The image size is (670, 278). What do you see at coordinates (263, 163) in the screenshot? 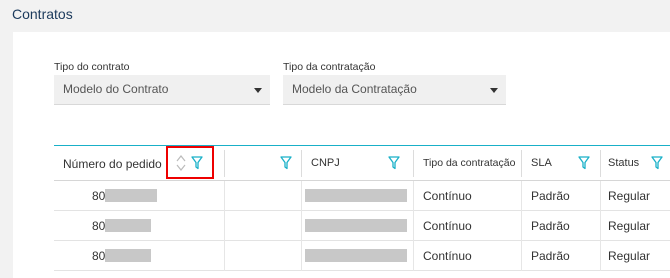
I see `column-header-blank` at bounding box center [263, 163].